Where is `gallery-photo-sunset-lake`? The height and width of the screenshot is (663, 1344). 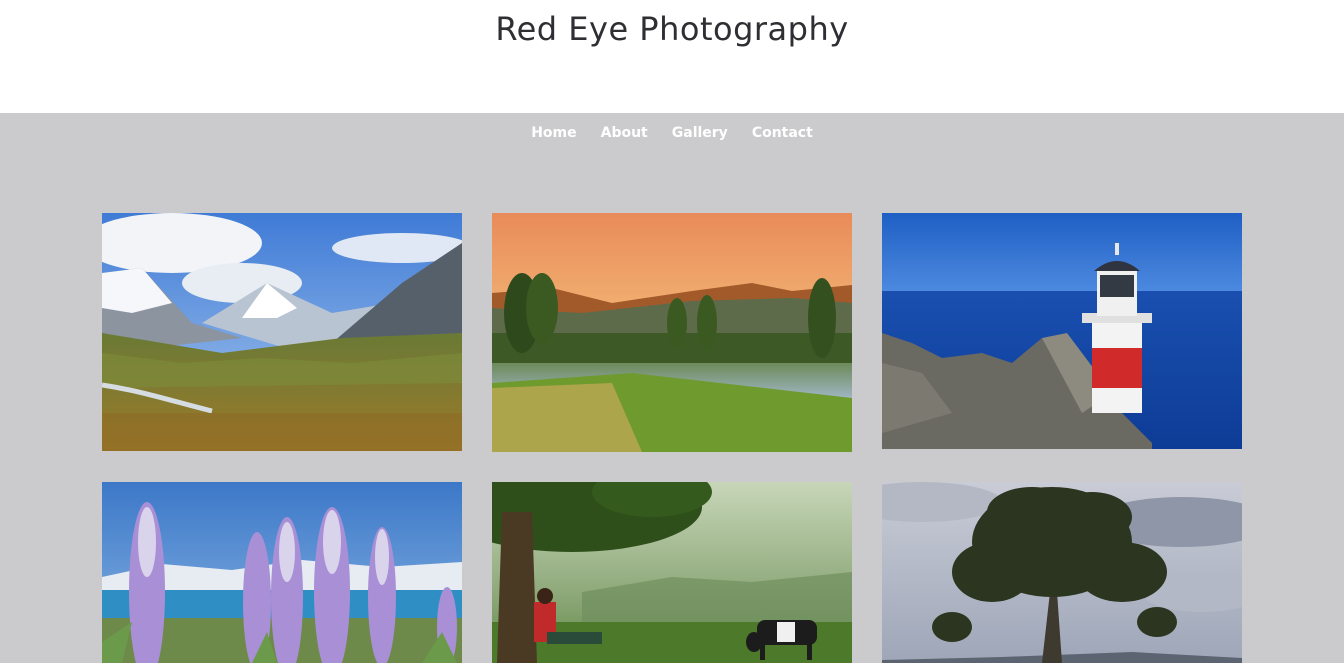 gallery-photo-sunset-lake is located at coordinates (672, 332).